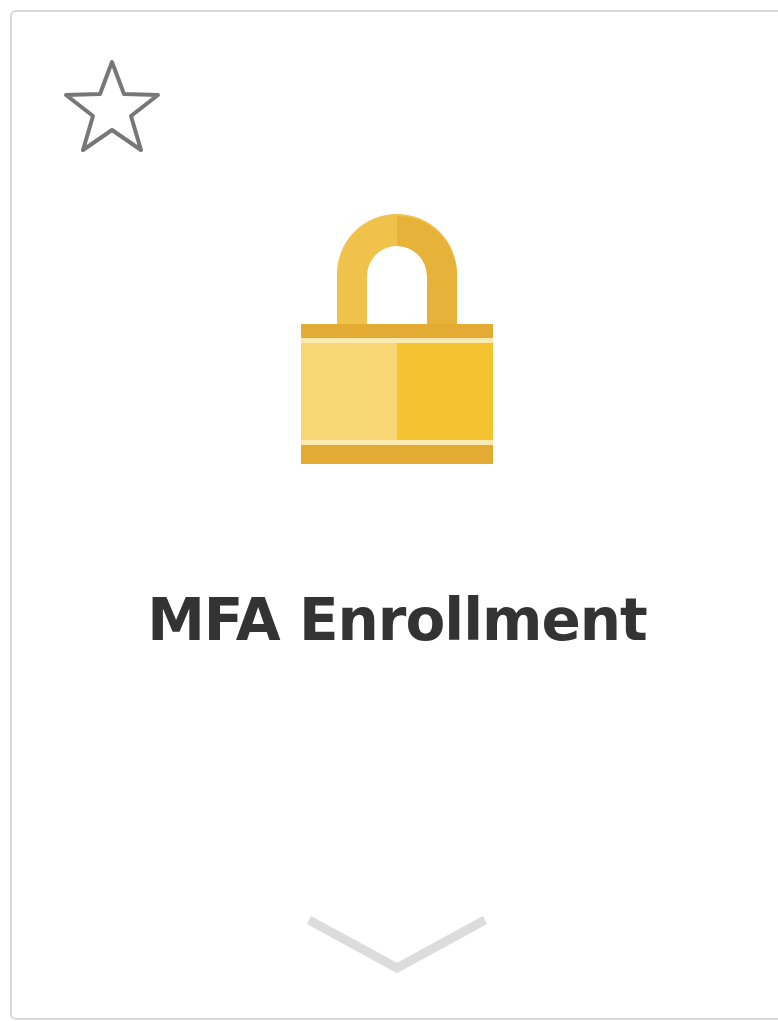 The width and height of the screenshot is (778, 1021). What do you see at coordinates (397, 339) in the screenshot?
I see `padlock-icon` at bounding box center [397, 339].